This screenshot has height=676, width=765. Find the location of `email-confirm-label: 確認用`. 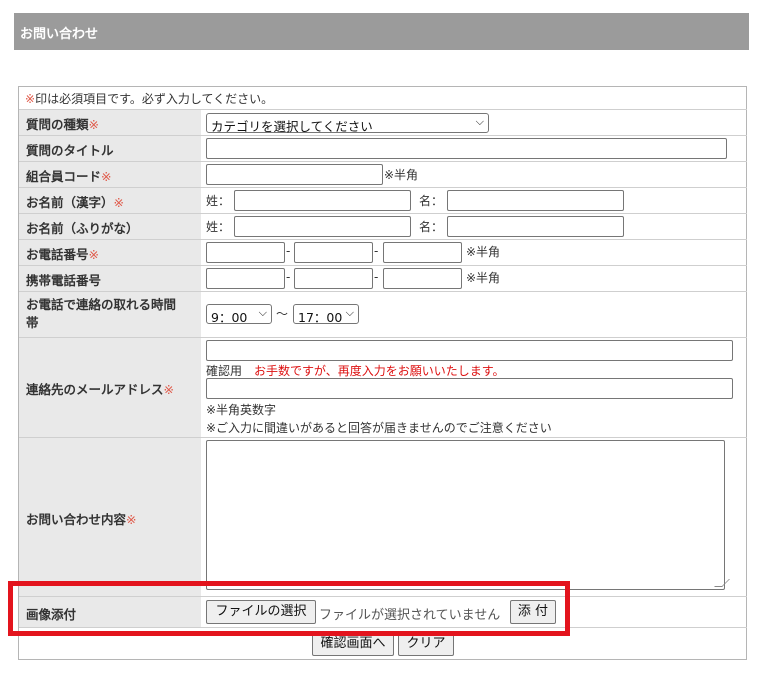

email-confirm-label: 確認用 is located at coordinates (224, 371).